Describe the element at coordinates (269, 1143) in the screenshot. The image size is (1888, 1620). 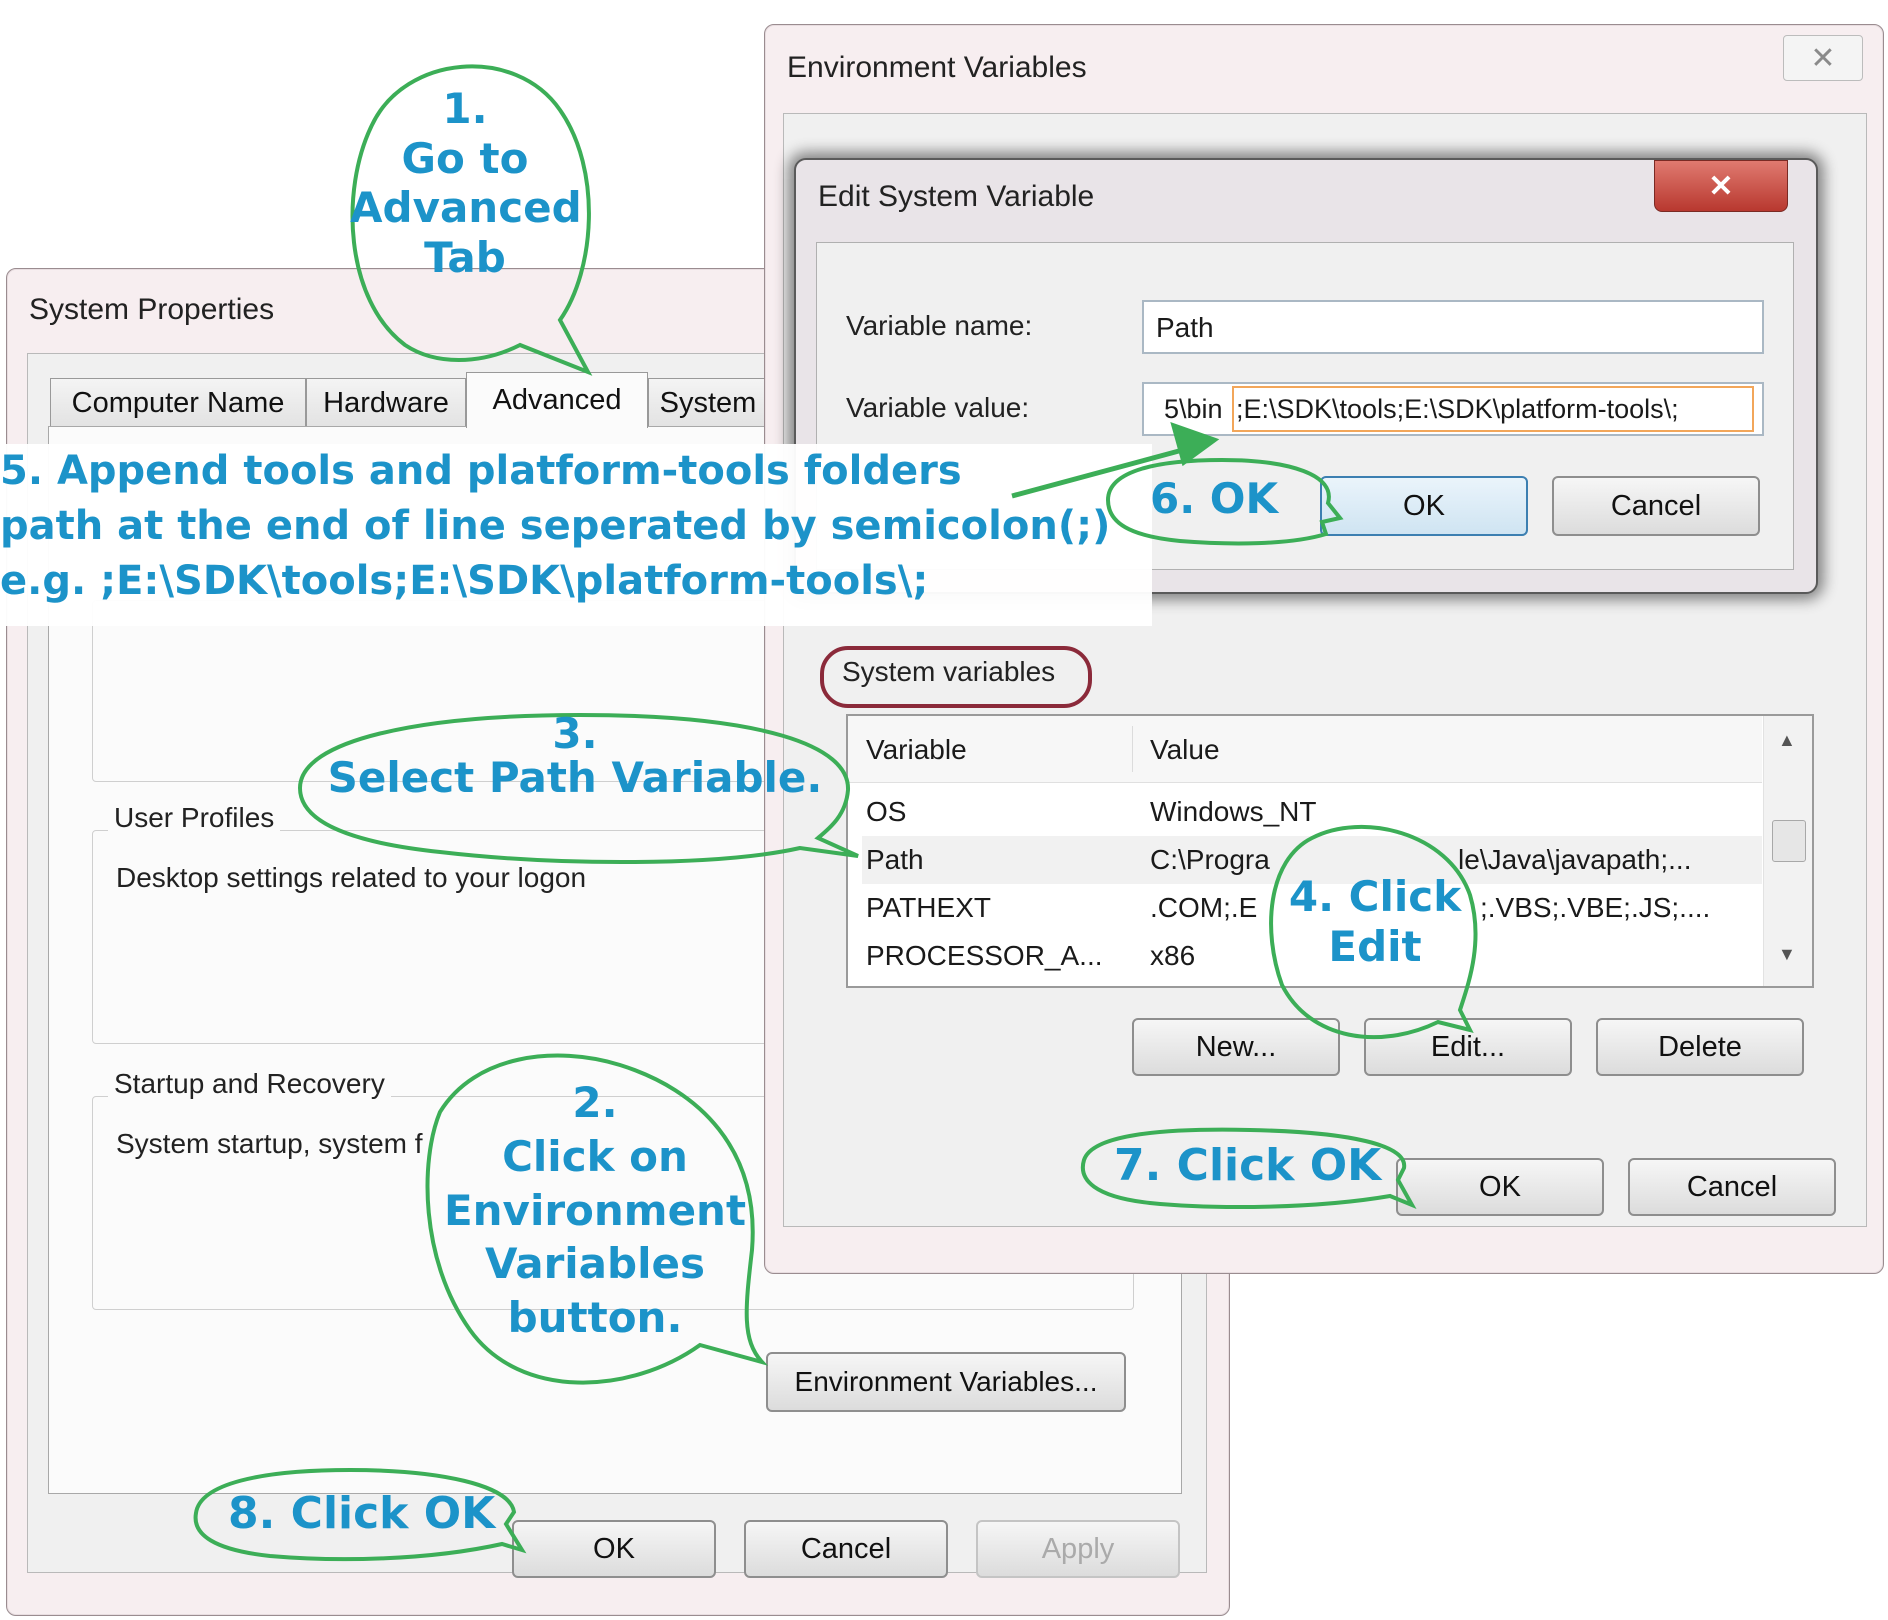
I see `startup-recovery-description: System startup, system f` at that location.